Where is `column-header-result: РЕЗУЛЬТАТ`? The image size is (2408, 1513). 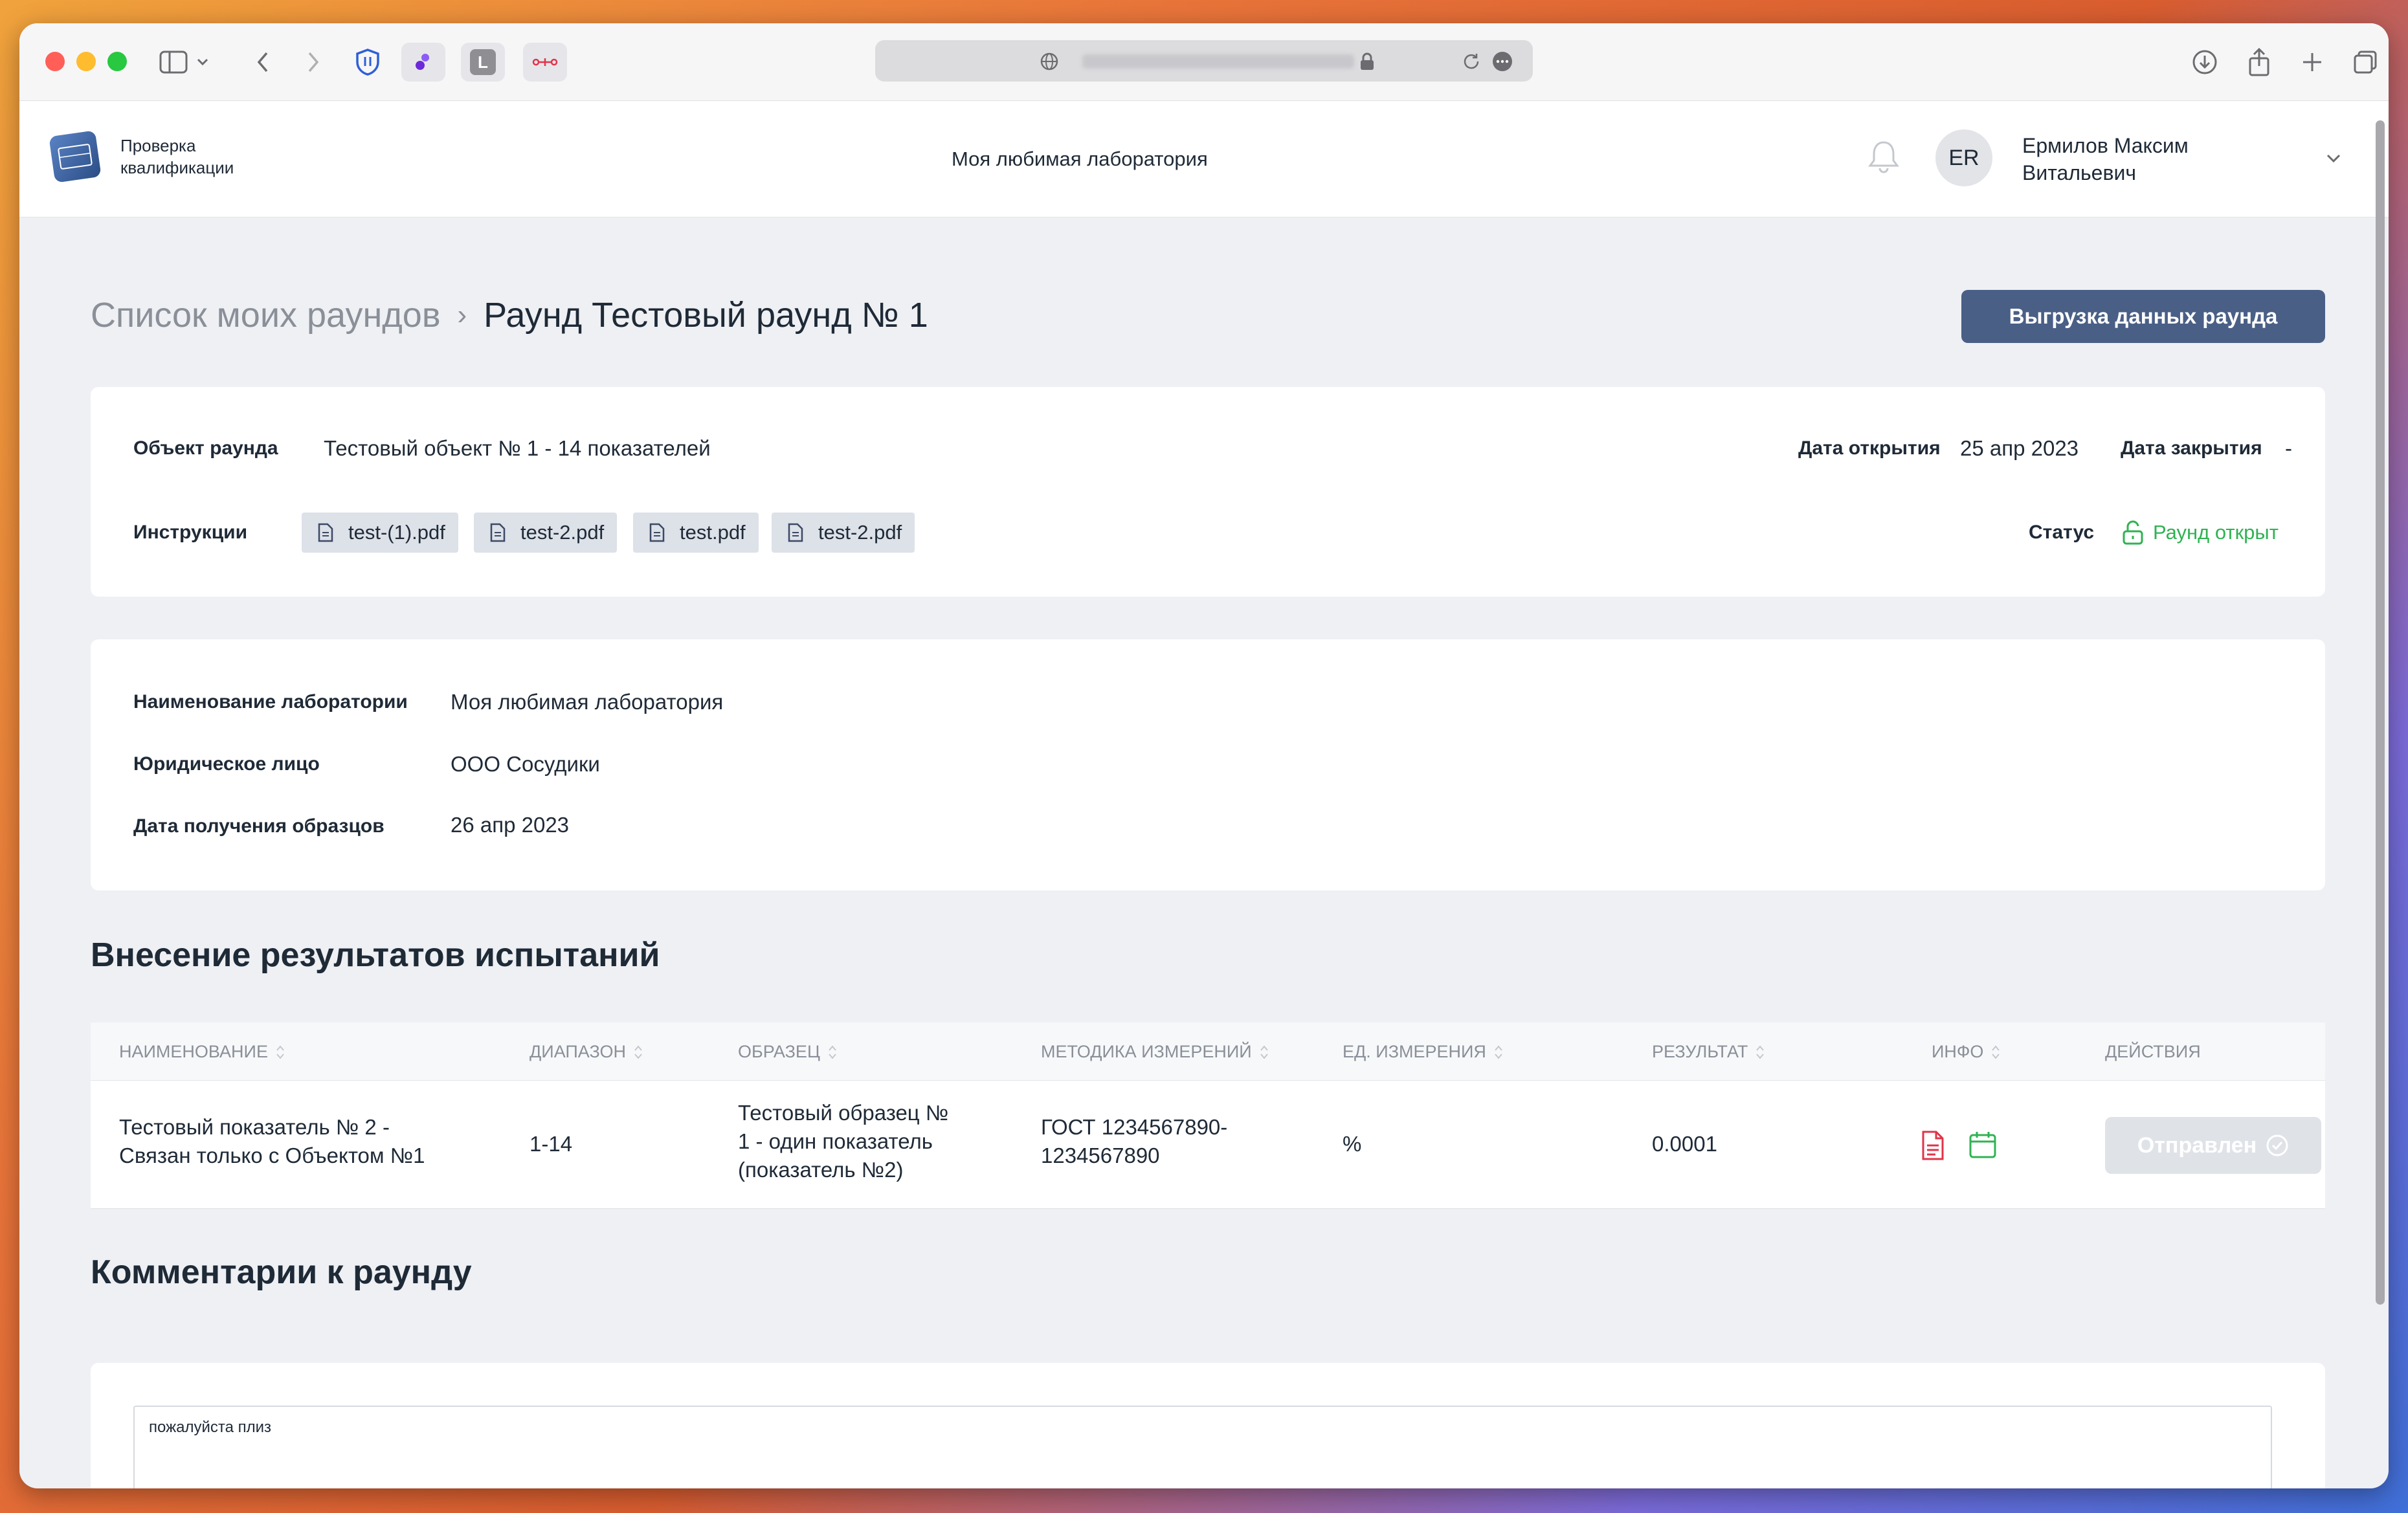 column-header-result: РЕЗУЛЬТАТ is located at coordinates (1708, 1052).